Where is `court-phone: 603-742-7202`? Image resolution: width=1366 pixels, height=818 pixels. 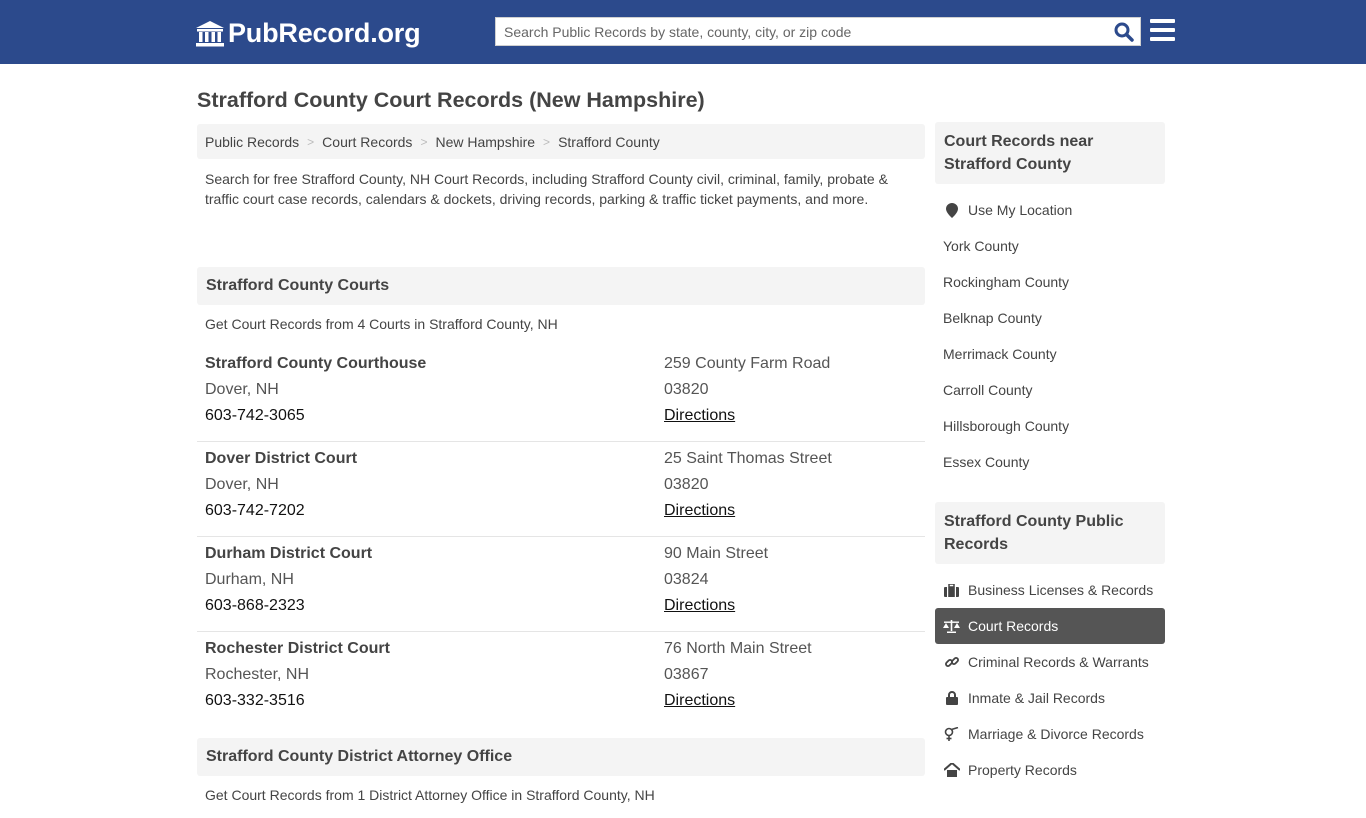 court-phone: 603-742-7202 is located at coordinates (434, 511).